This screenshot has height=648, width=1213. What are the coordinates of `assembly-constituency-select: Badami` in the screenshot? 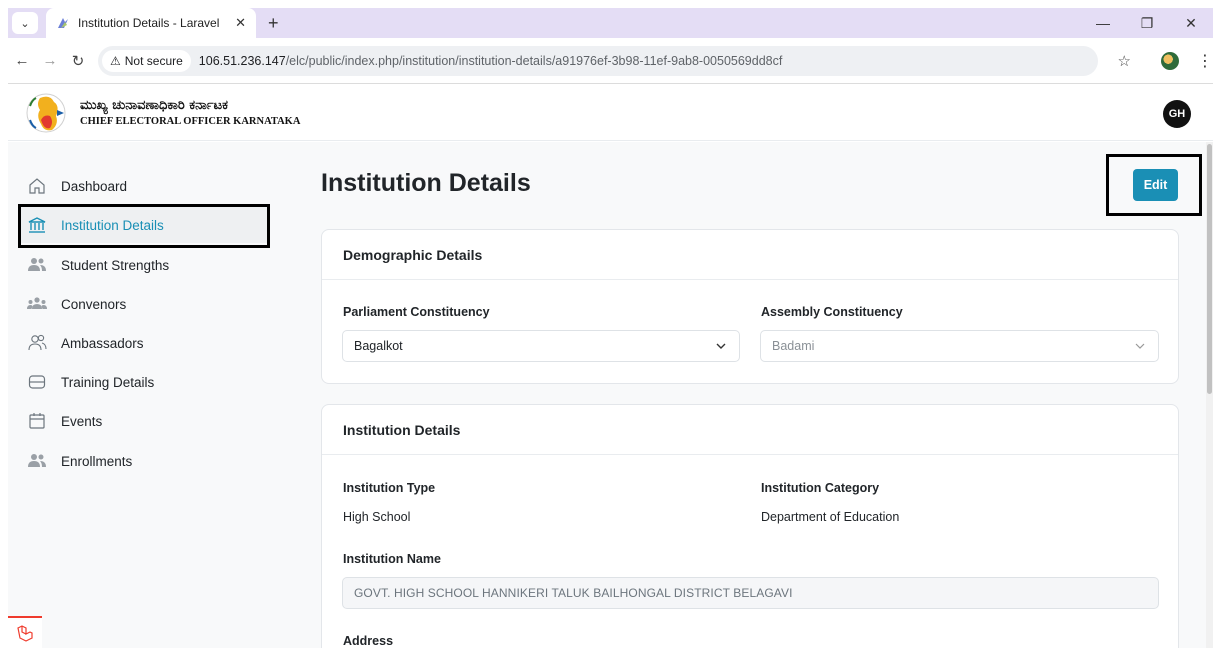 It's located at (959, 346).